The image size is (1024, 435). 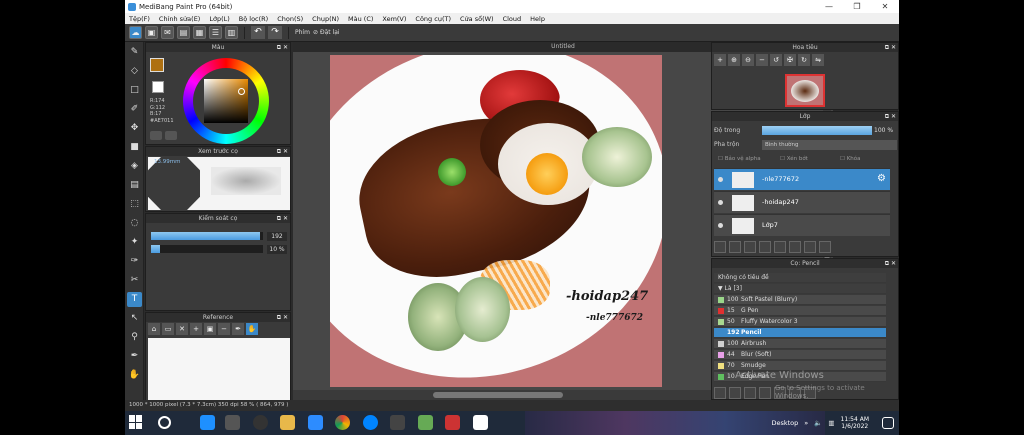 I want to click on page-icon: ▥, so click(x=231, y=32).